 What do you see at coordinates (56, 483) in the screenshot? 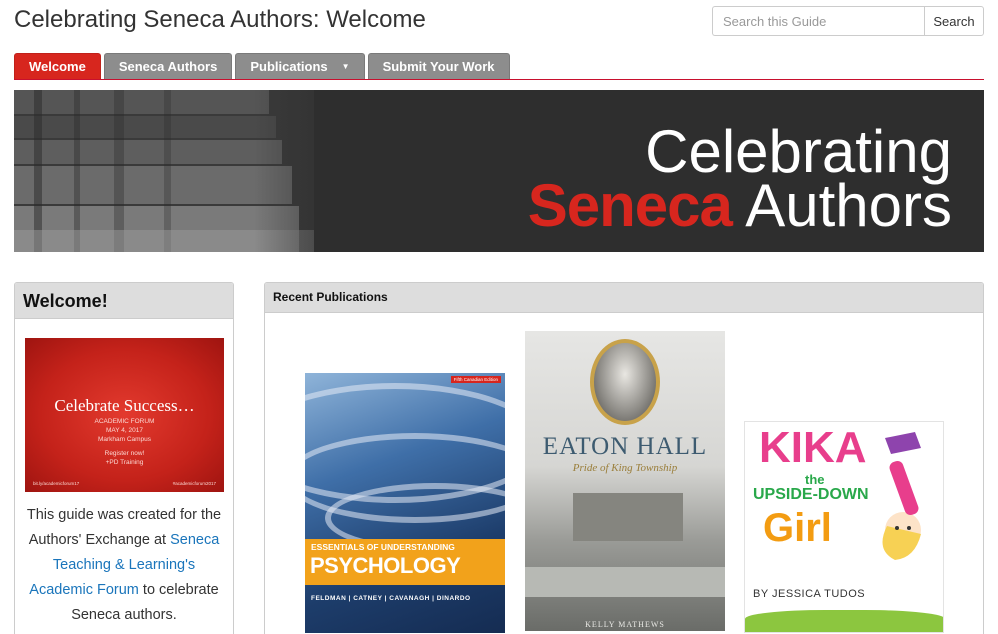
I see `promo-foot-left: bit.ly/academicforum17` at bounding box center [56, 483].